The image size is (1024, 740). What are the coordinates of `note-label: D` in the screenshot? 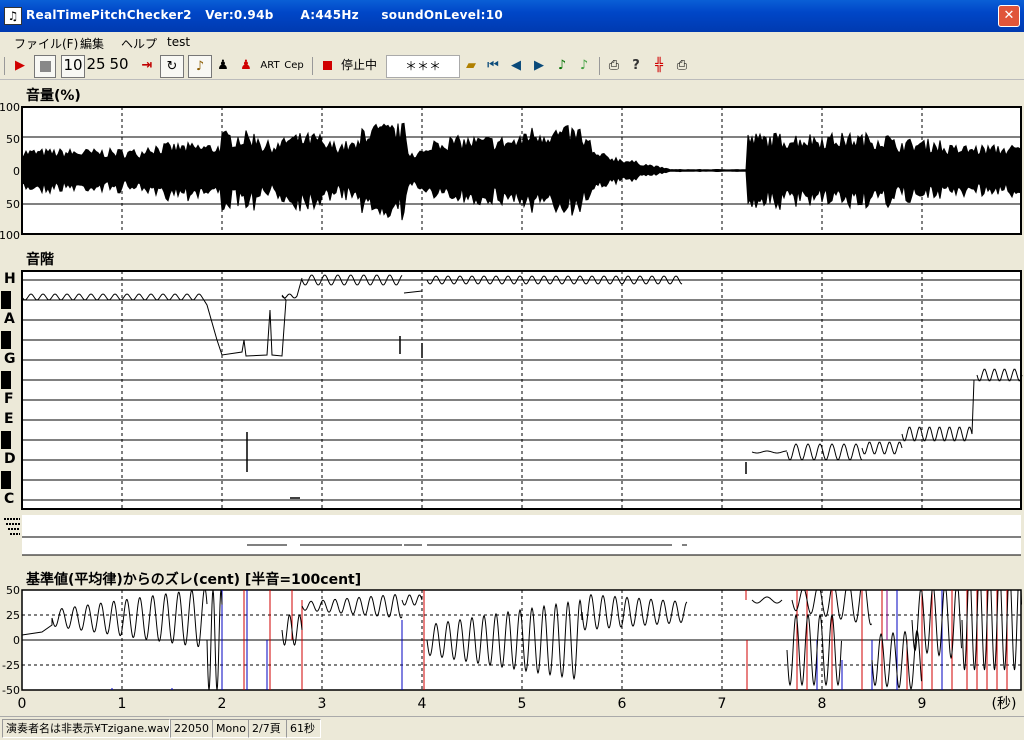 It's located at (10, 459).